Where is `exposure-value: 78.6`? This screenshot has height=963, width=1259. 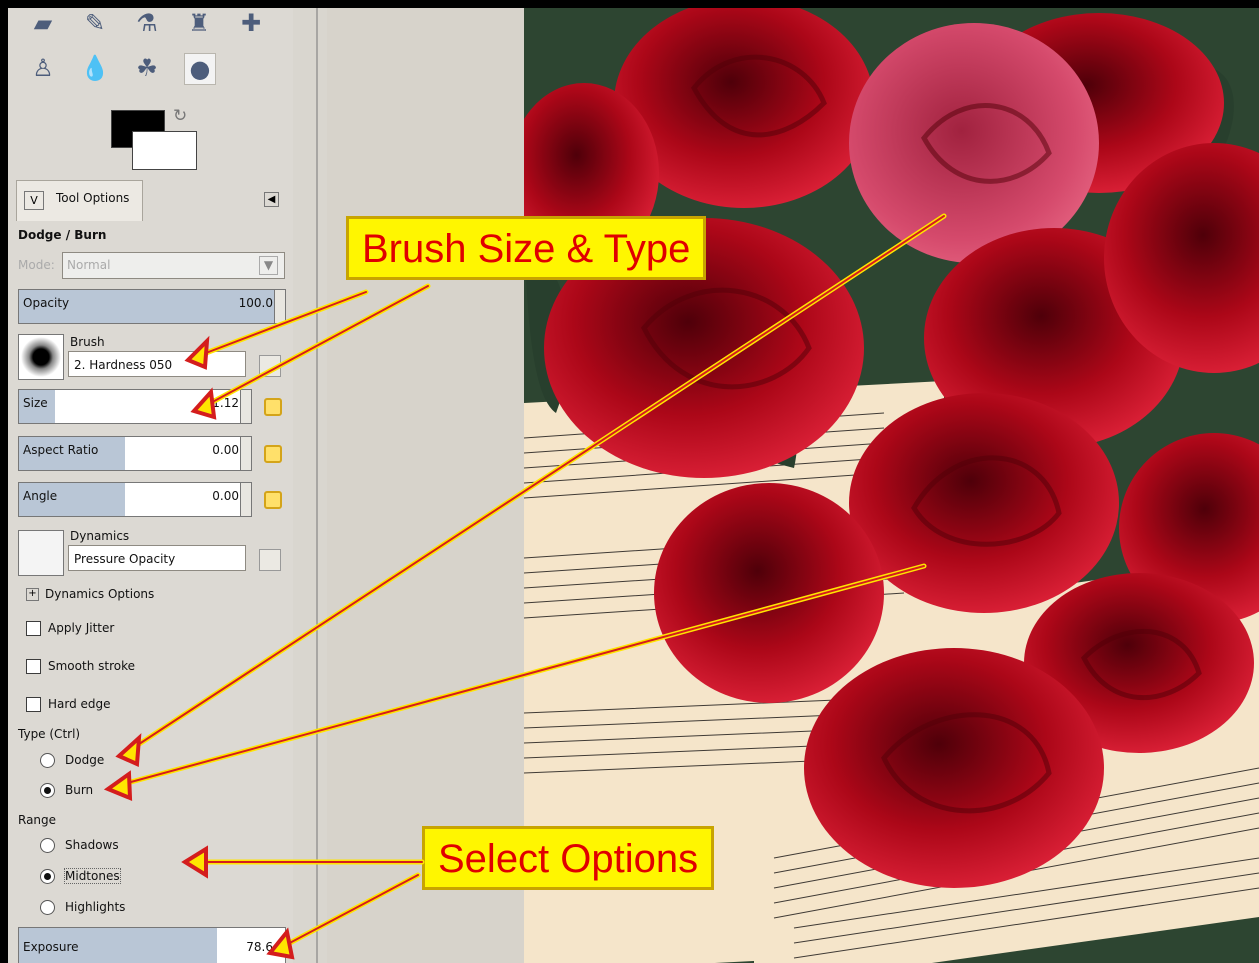
exposure-value: 78.6 is located at coordinates (259, 947).